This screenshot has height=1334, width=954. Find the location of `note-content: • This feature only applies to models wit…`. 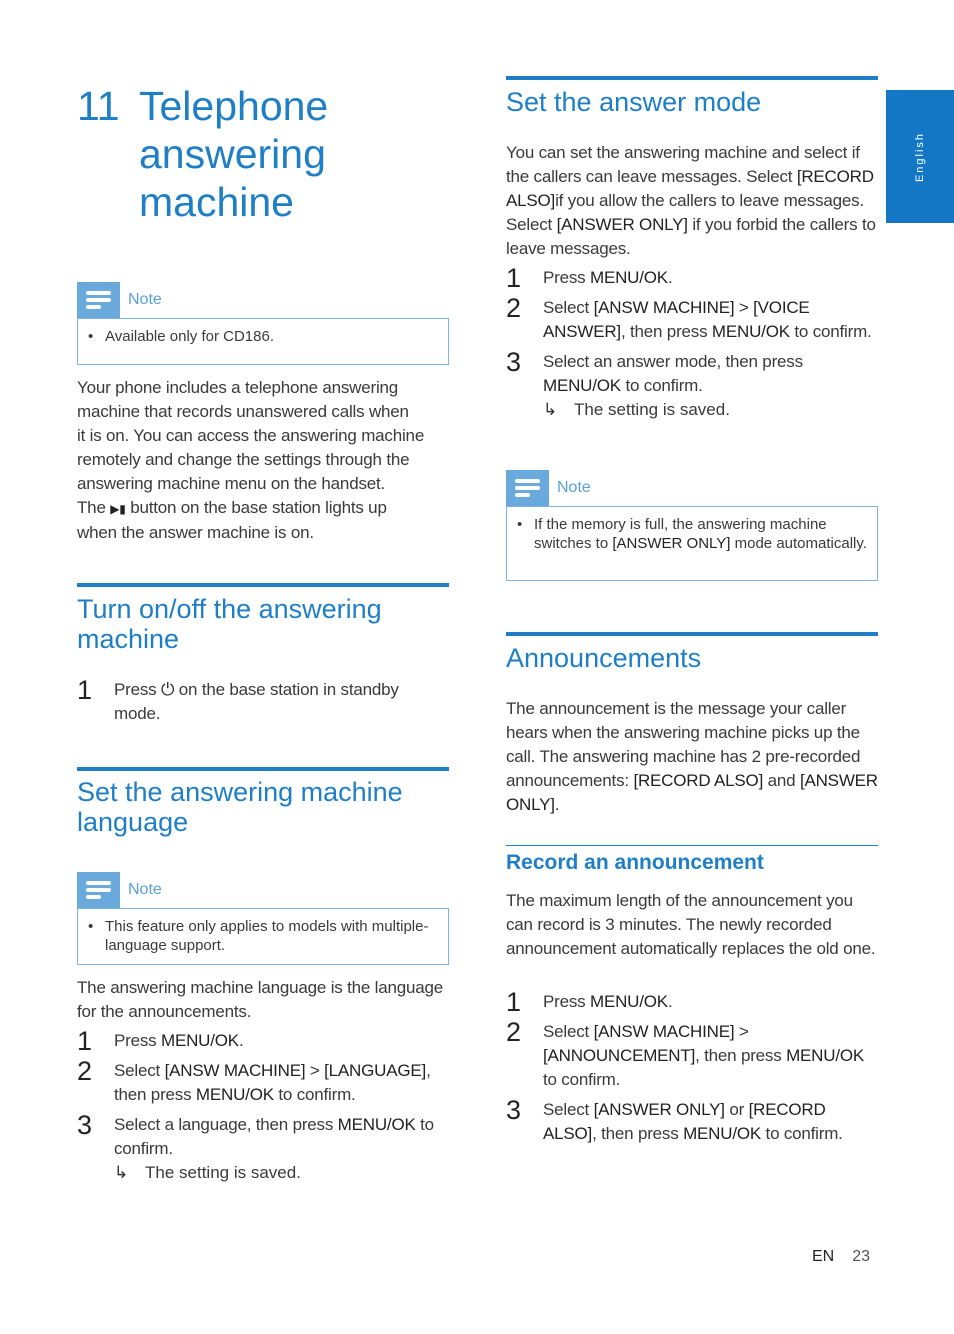

note-content: • This feature only applies to models wit… is located at coordinates (263, 936).